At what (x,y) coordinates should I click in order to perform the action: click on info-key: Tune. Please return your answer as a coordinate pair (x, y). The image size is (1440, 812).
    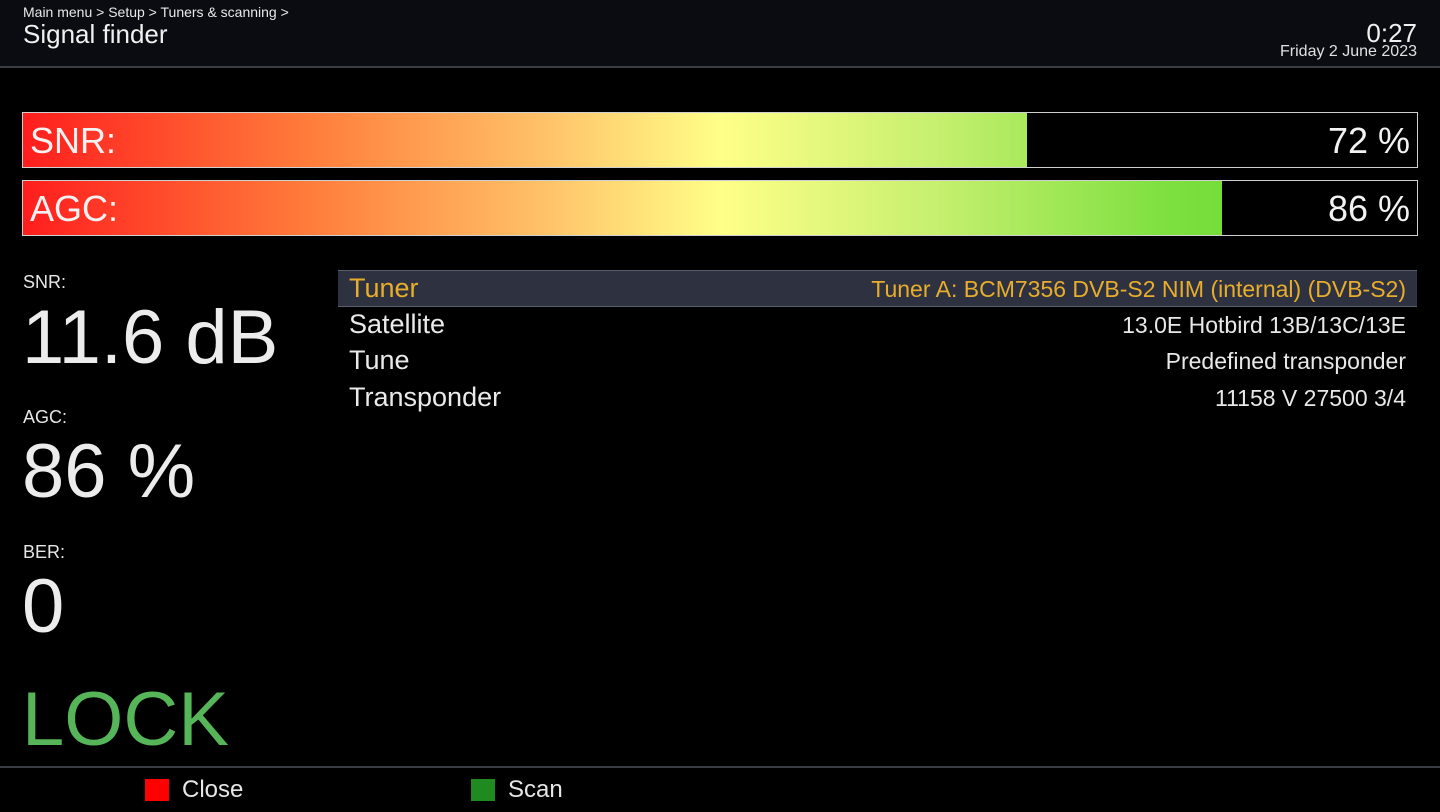
    Looking at the image, I should click on (379, 360).